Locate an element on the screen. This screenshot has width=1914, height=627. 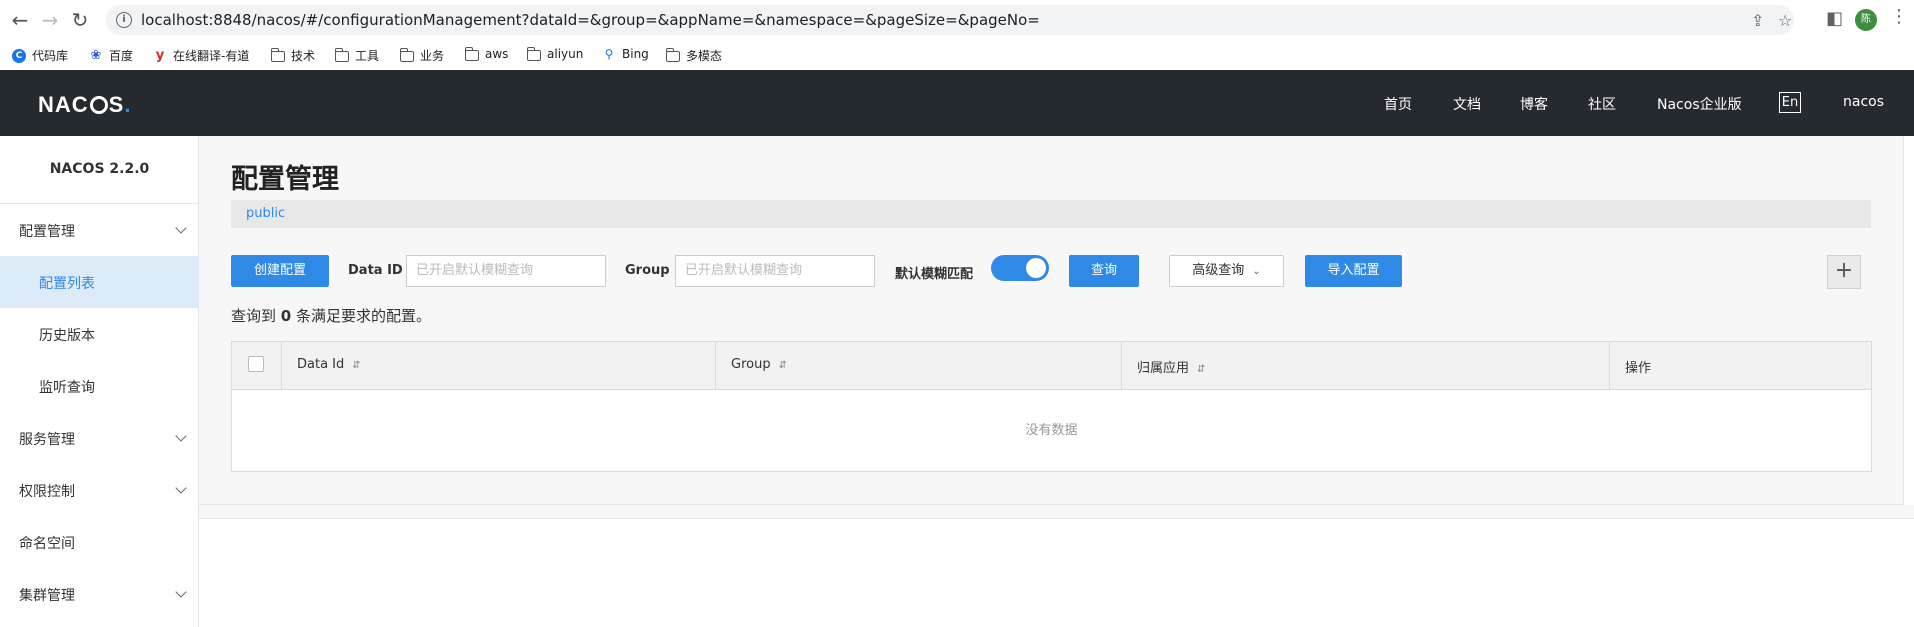
bookmark-item: y 在线翻译-有道 is located at coordinates (201, 55).